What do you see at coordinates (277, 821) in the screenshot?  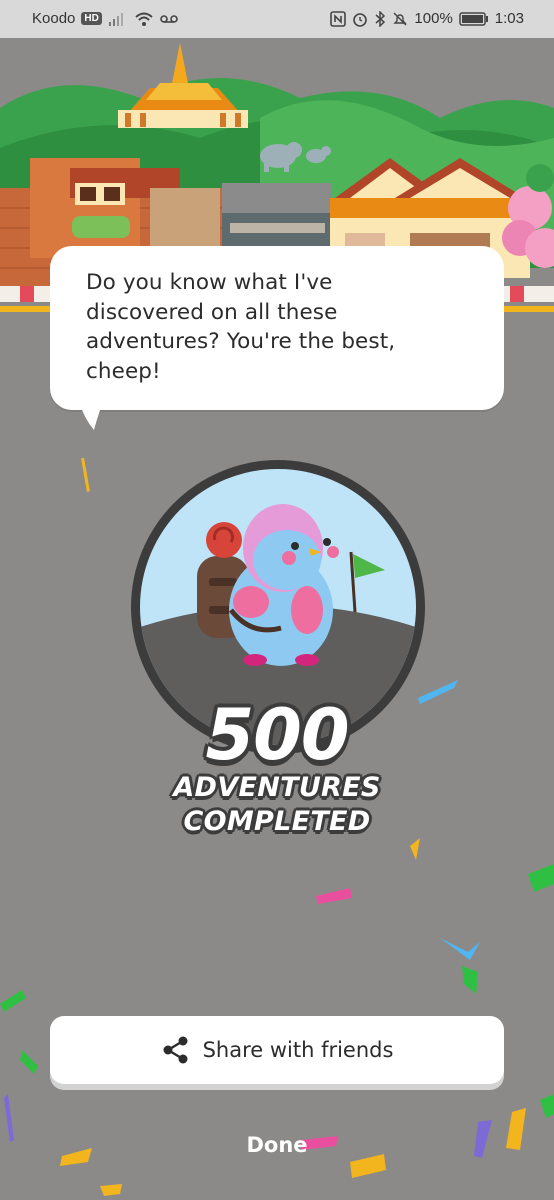 I see `milestone-caption-line2: COMPLETED` at bounding box center [277, 821].